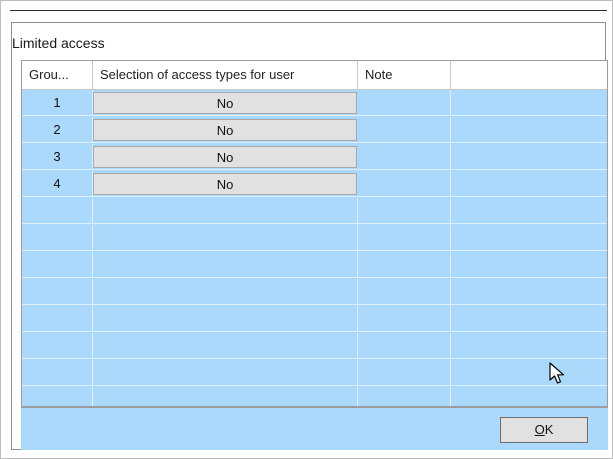 The image size is (613, 459). I want to click on table-row: 3 No, so click(314, 157).